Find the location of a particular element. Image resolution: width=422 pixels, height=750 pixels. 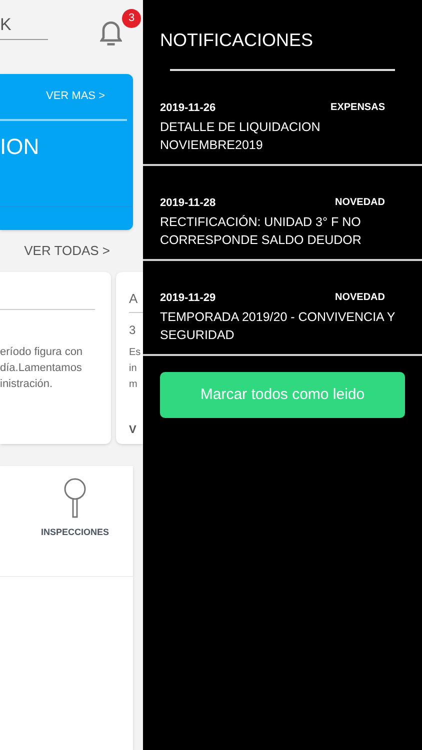

notification-badge: 3 is located at coordinates (131, 18).